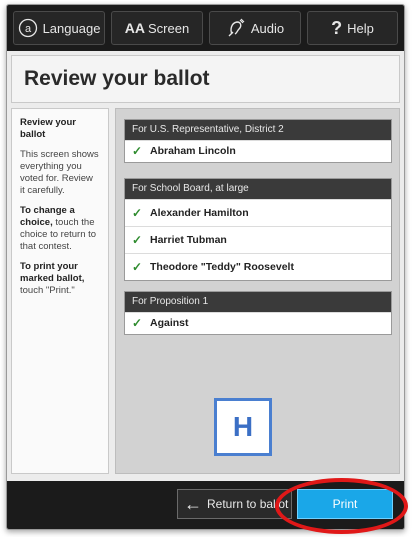  I want to click on audio-button: Audio, so click(255, 28).